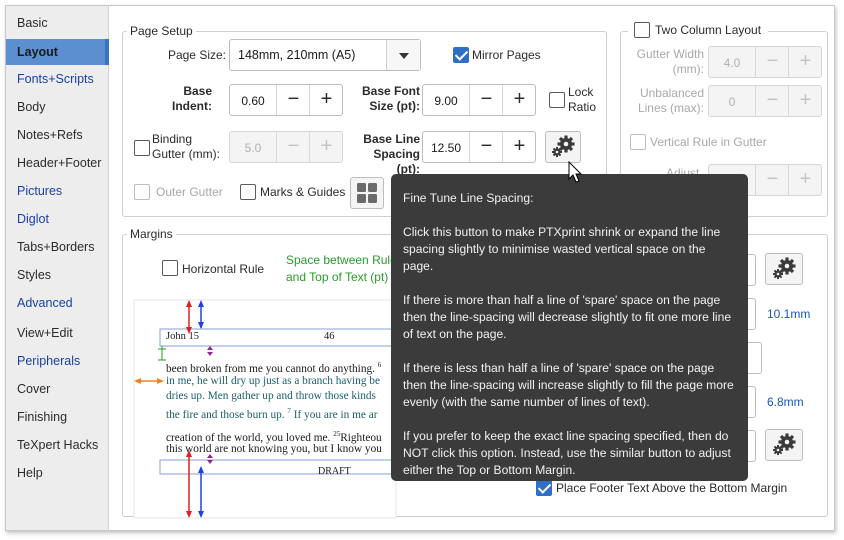 This screenshot has height=540, width=844. I want to click on sidebar-item-help: Help, so click(57, 473).